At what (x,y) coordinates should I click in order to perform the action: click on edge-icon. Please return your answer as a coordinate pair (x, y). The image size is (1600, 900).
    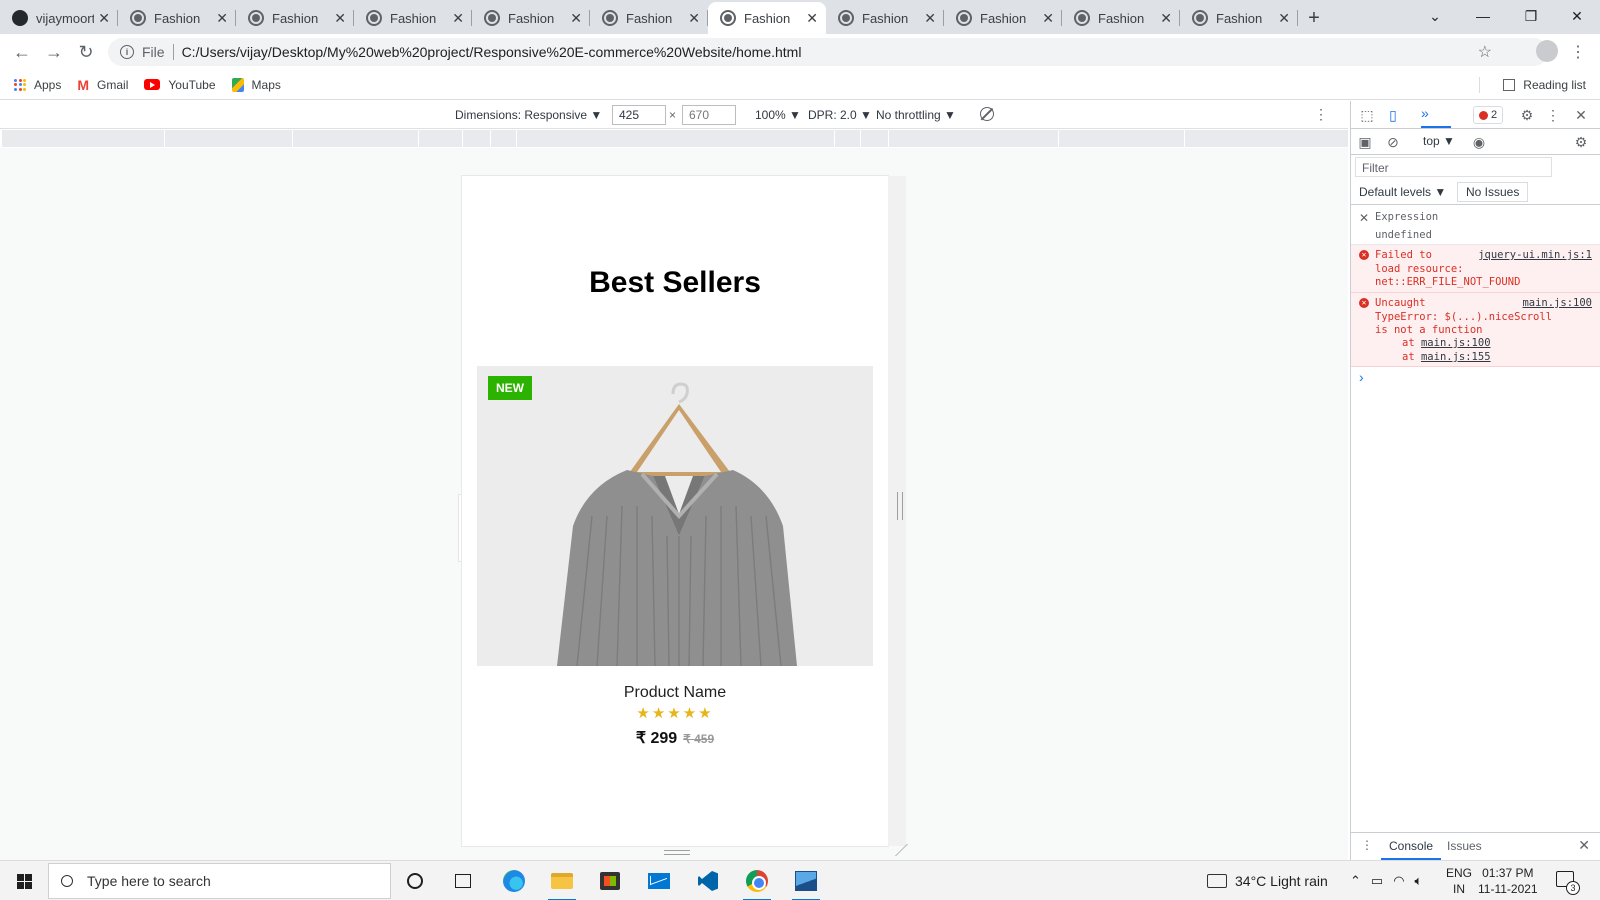
    Looking at the image, I should click on (514, 881).